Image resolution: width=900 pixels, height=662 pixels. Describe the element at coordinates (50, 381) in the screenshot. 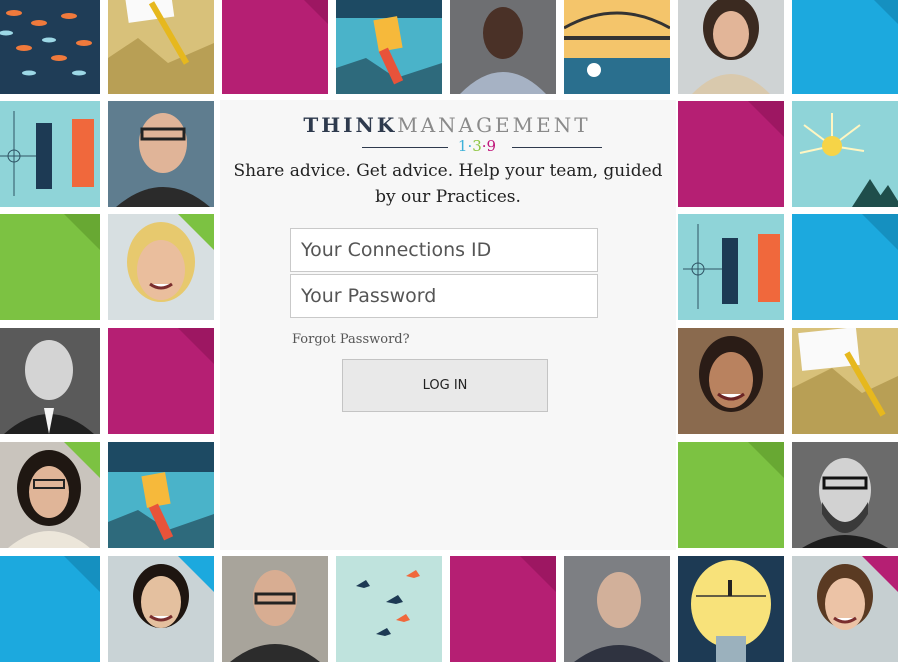

I see `tile-photo-man-bw-portrait` at that location.